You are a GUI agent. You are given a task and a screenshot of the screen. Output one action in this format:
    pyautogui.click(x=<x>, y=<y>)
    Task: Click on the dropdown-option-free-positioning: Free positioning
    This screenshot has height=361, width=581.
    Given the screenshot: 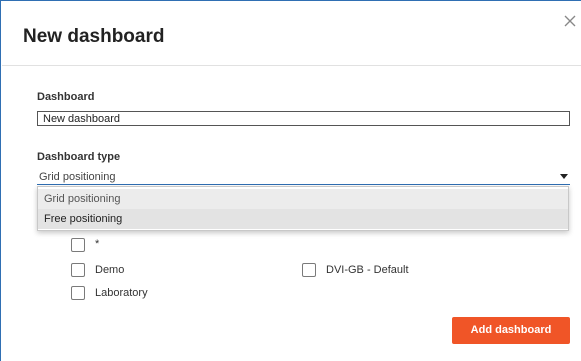 What is the action you would take?
    pyautogui.click(x=303, y=219)
    